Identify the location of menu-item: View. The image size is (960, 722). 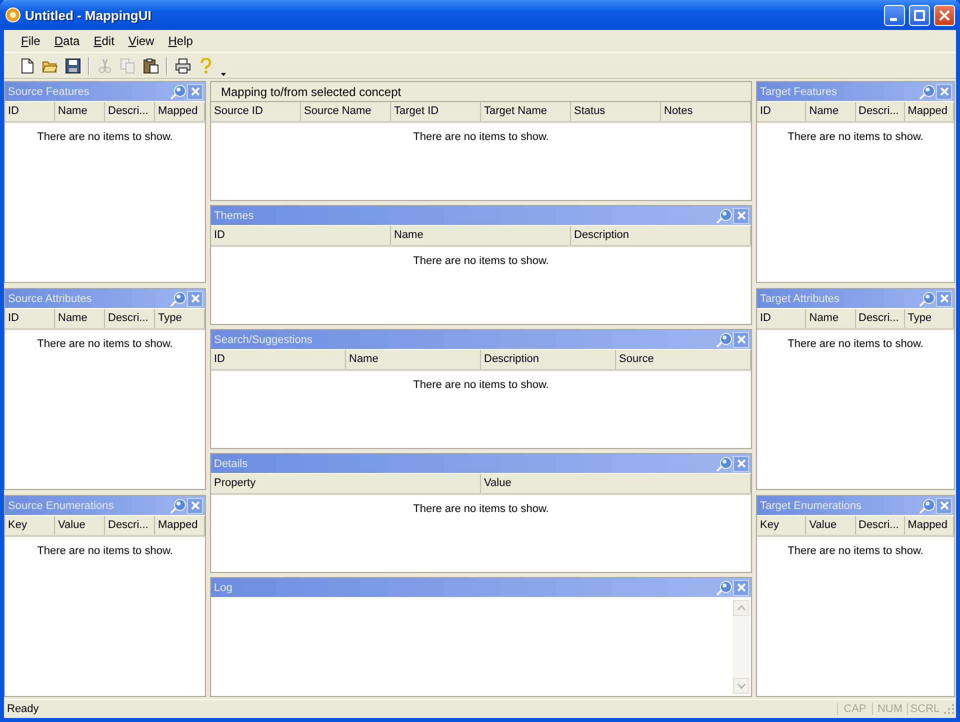
(141, 41).